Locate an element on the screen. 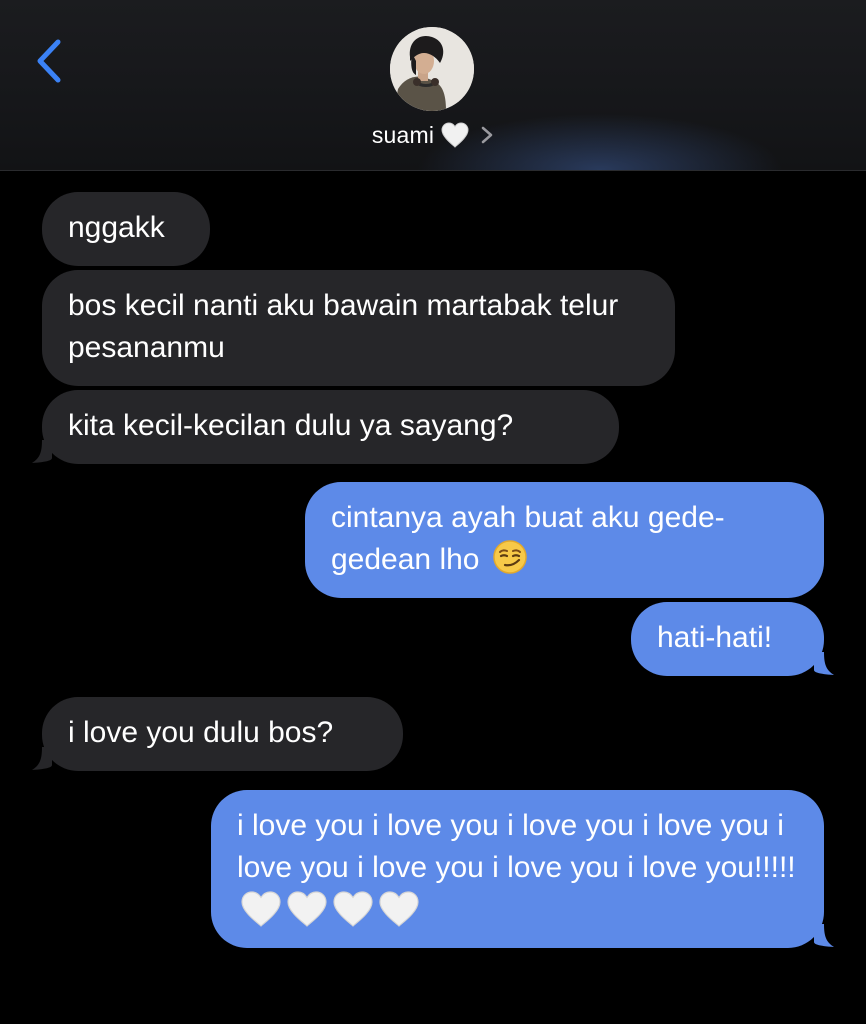  incoming-message: nggakk is located at coordinates (126, 229).